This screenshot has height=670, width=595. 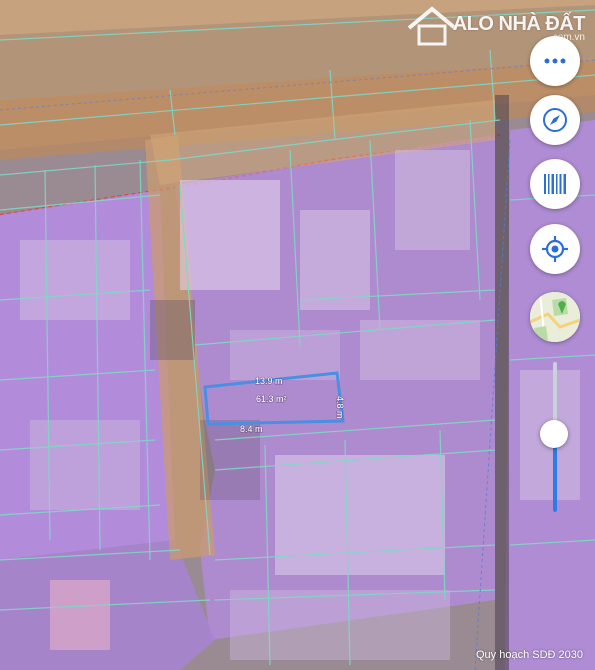 I want to click on compass-icon, so click(x=555, y=120).